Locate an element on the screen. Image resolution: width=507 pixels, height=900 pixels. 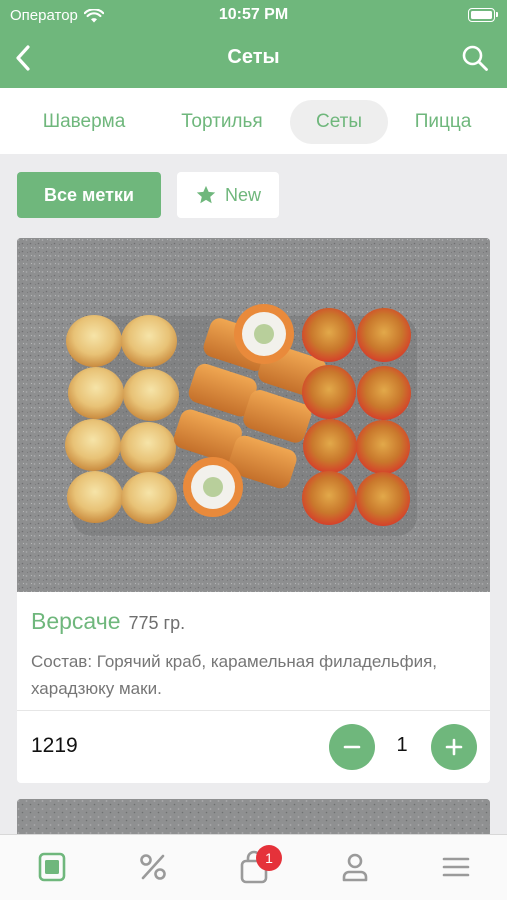
tab-promotions is located at coordinates (153, 867).